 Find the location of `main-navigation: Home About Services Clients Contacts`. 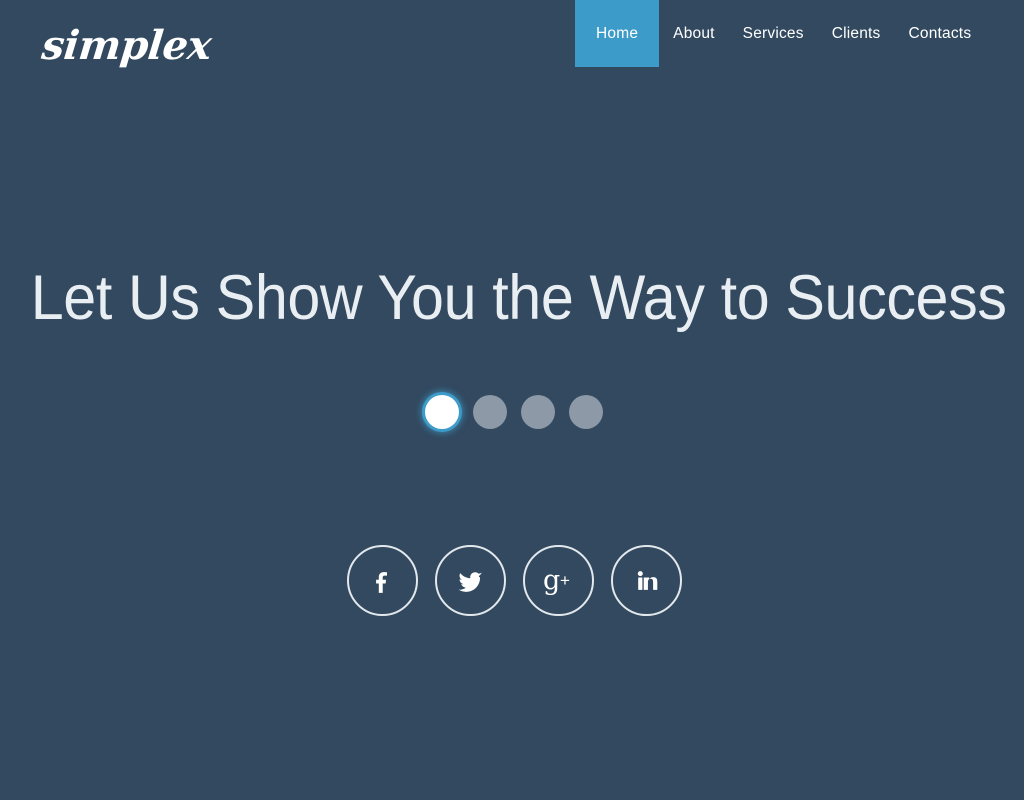

main-navigation: Home About Services Clients Contacts is located at coordinates (780, 33).